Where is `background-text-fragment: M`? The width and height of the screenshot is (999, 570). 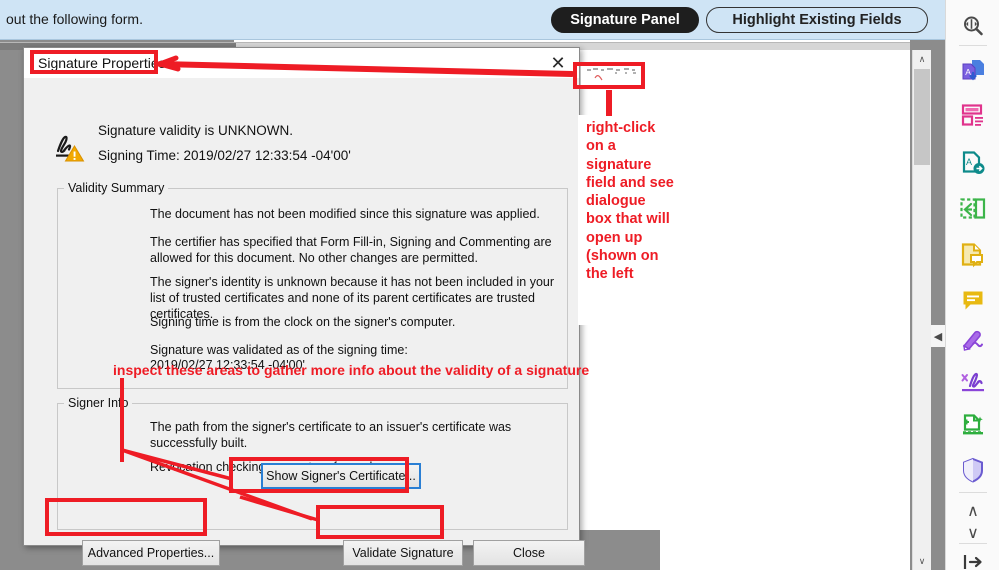 background-text-fragment: M is located at coordinates (585, 272).